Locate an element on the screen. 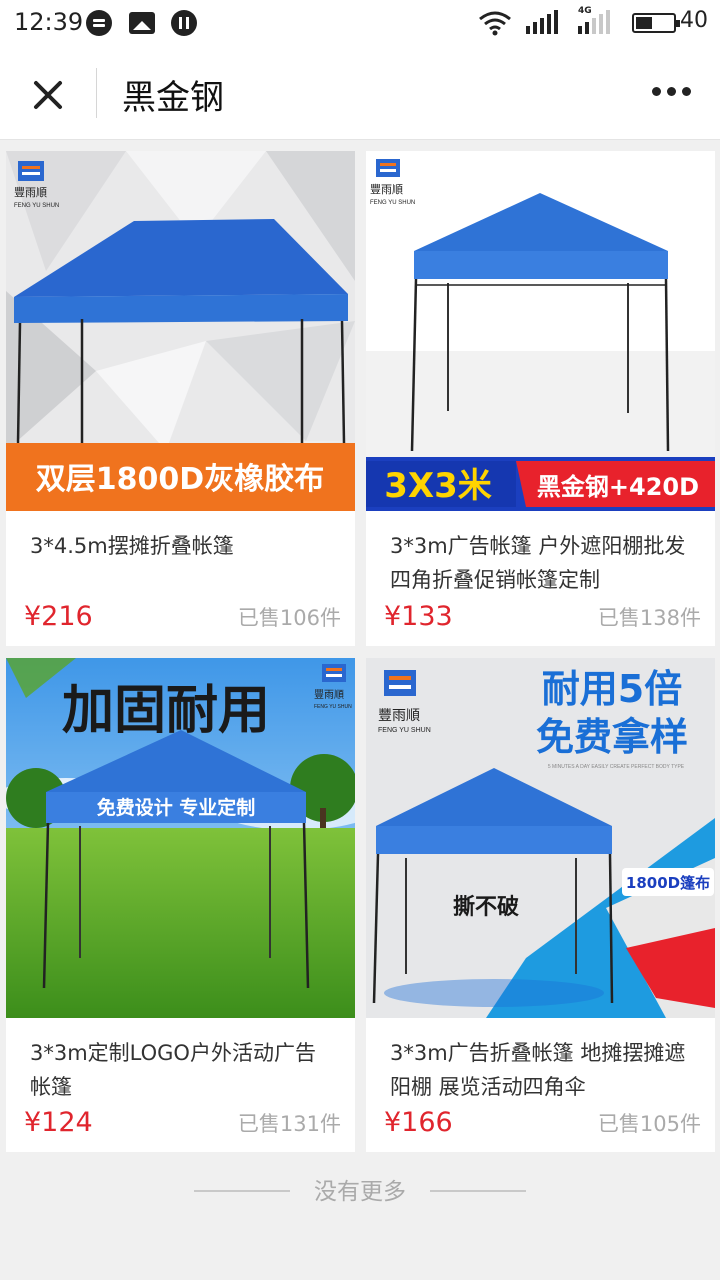  tent-print-text: 免费设计 专业定制 is located at coordinates (176, 807).